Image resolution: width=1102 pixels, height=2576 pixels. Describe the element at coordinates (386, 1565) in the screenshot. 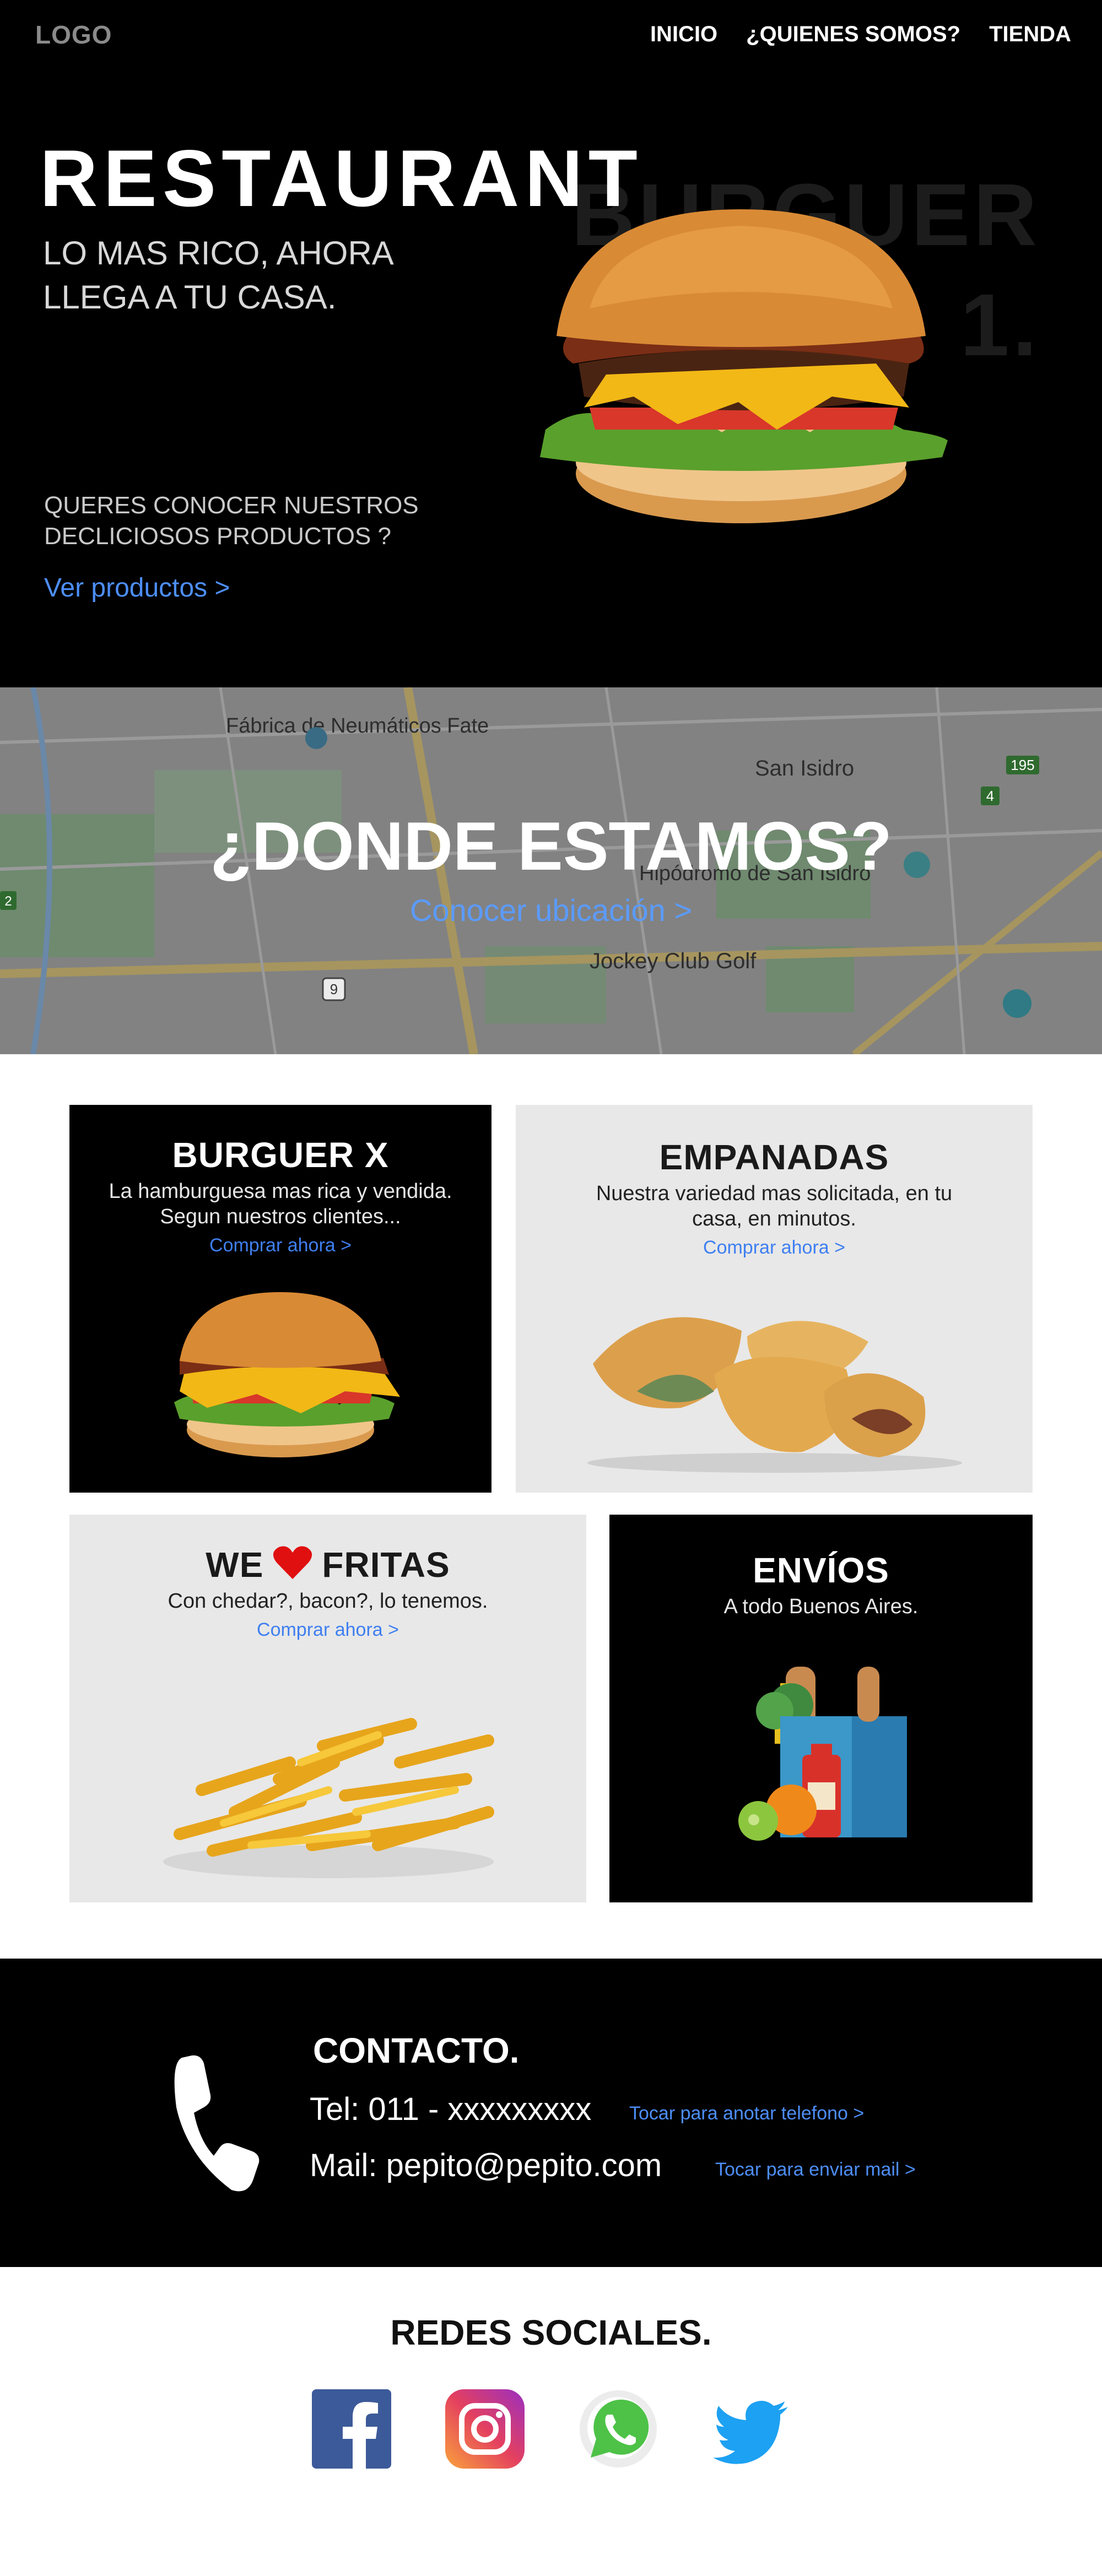

I see `card-fritas-title-fritas: FRITAS` at that location.